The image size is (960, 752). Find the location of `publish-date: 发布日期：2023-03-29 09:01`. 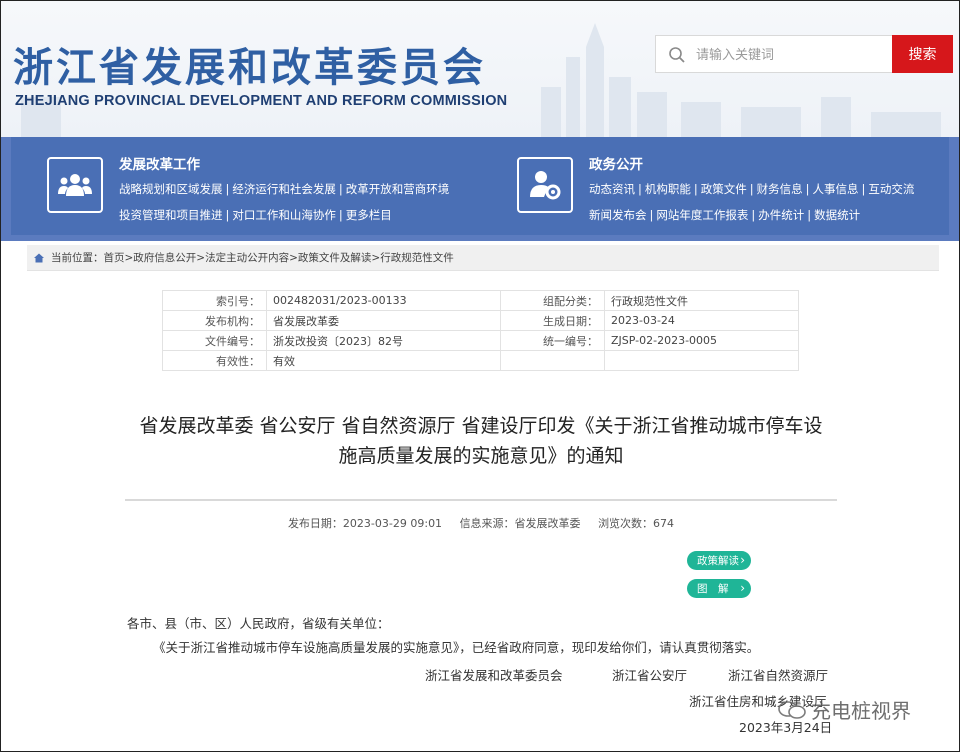

publish-date: 发布日期：2023-03-29 09:01 is located at coordinates (365, 523).